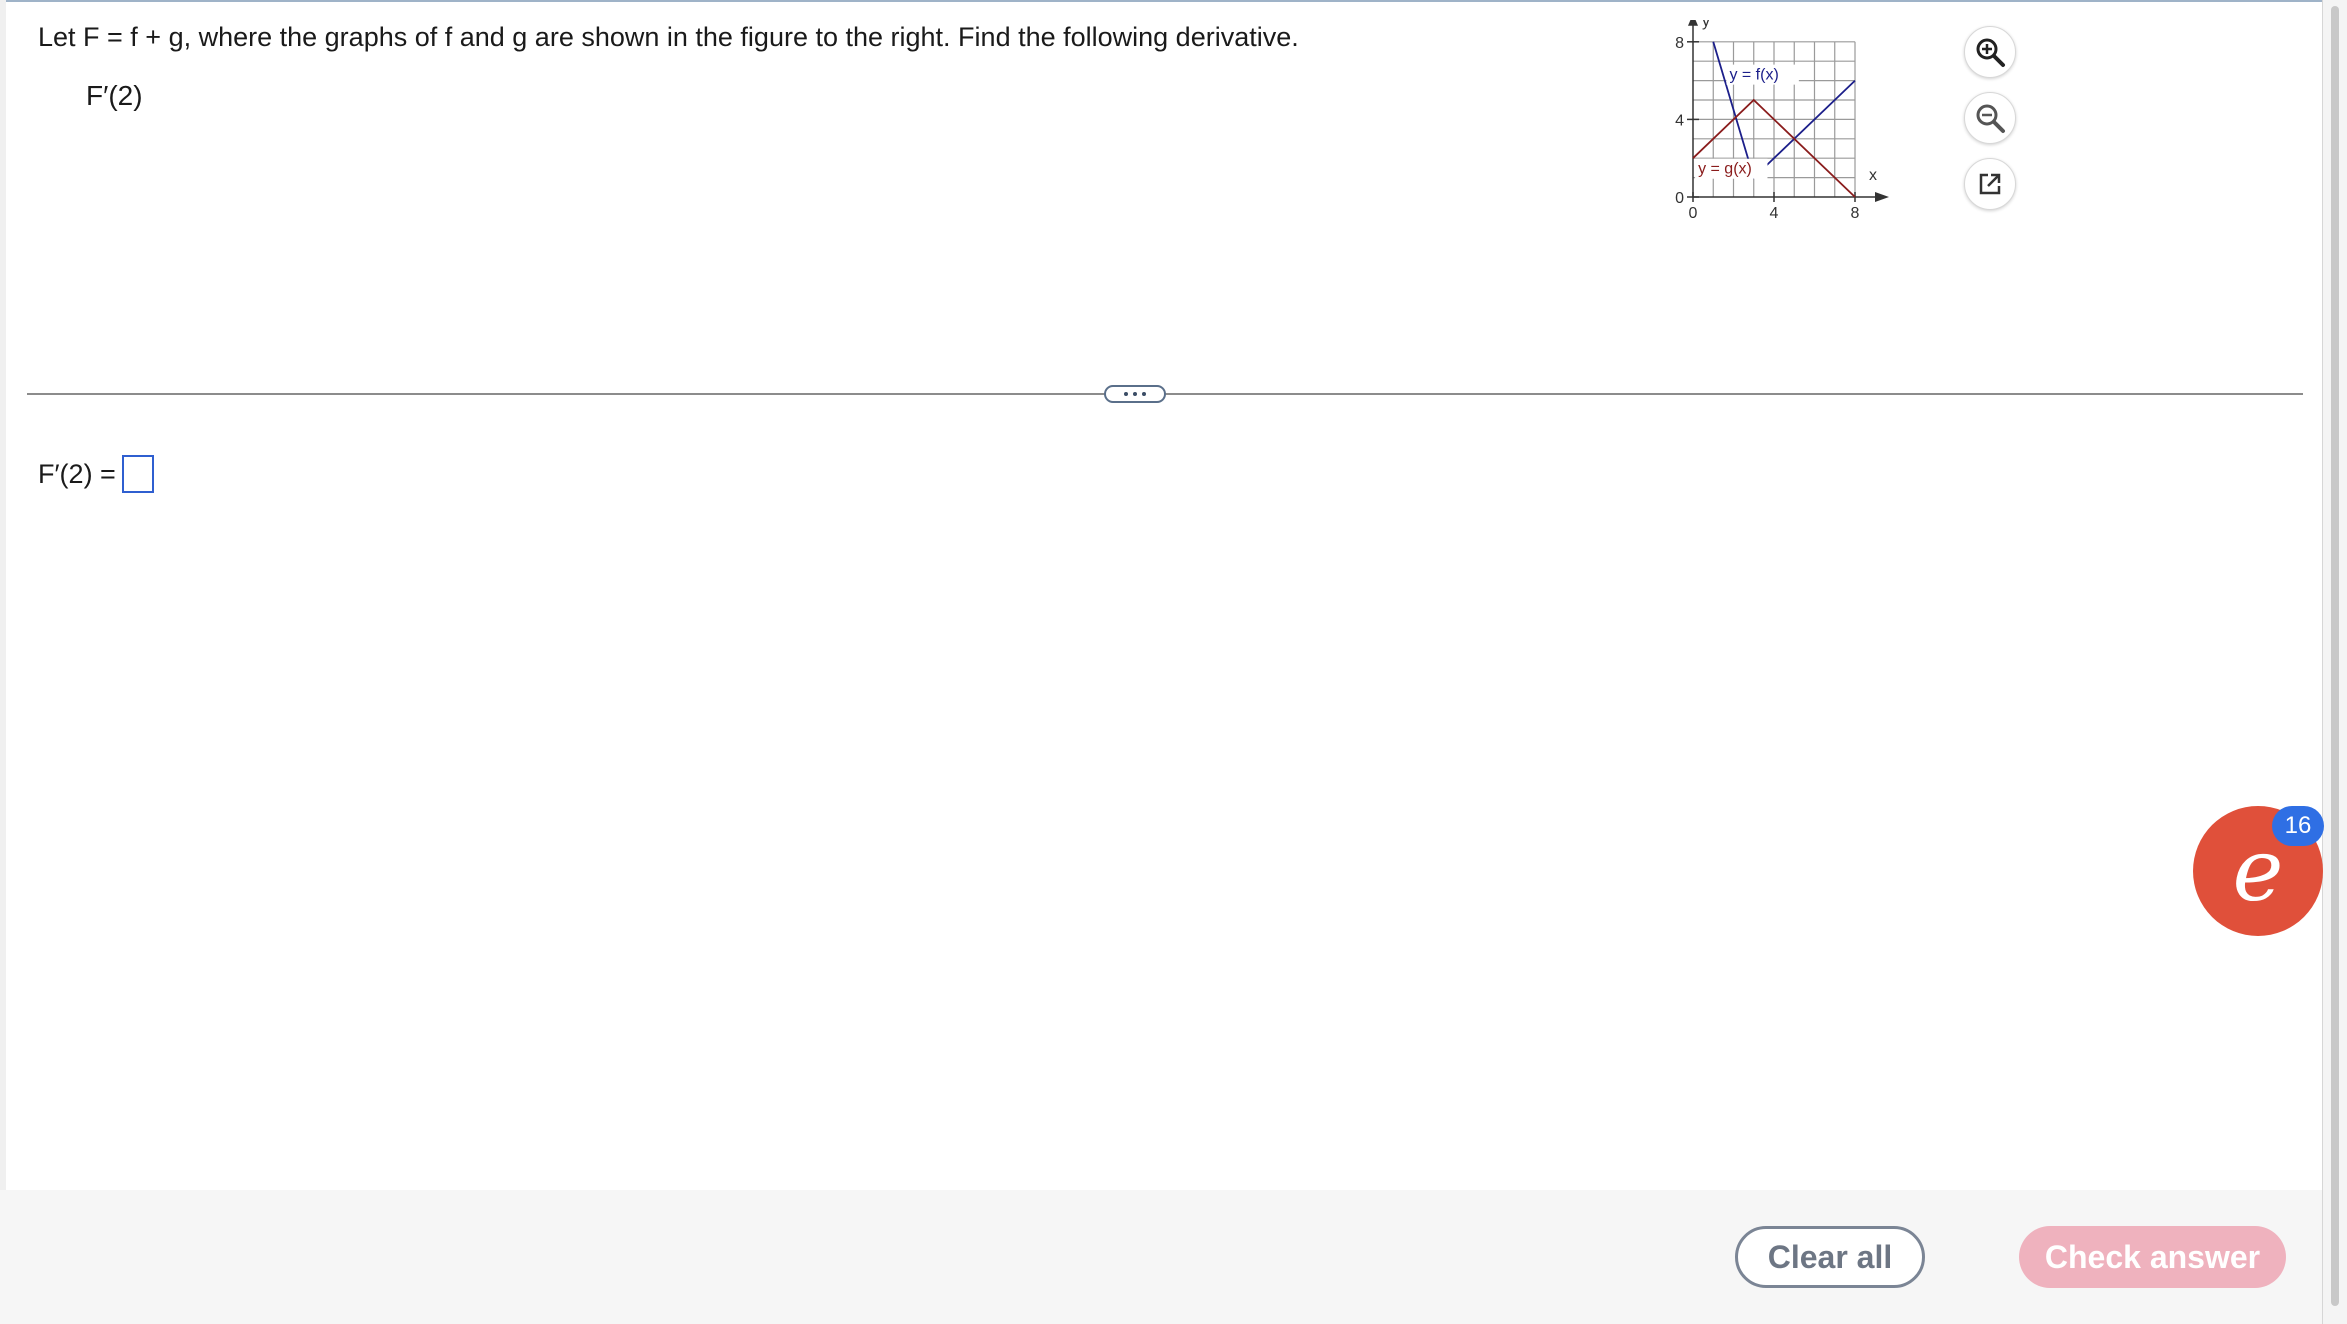  What do you see at coordinates (1774, 213) in the screenshot?
I see `x-tick-label: 4` at bounding box center [1774, 213].